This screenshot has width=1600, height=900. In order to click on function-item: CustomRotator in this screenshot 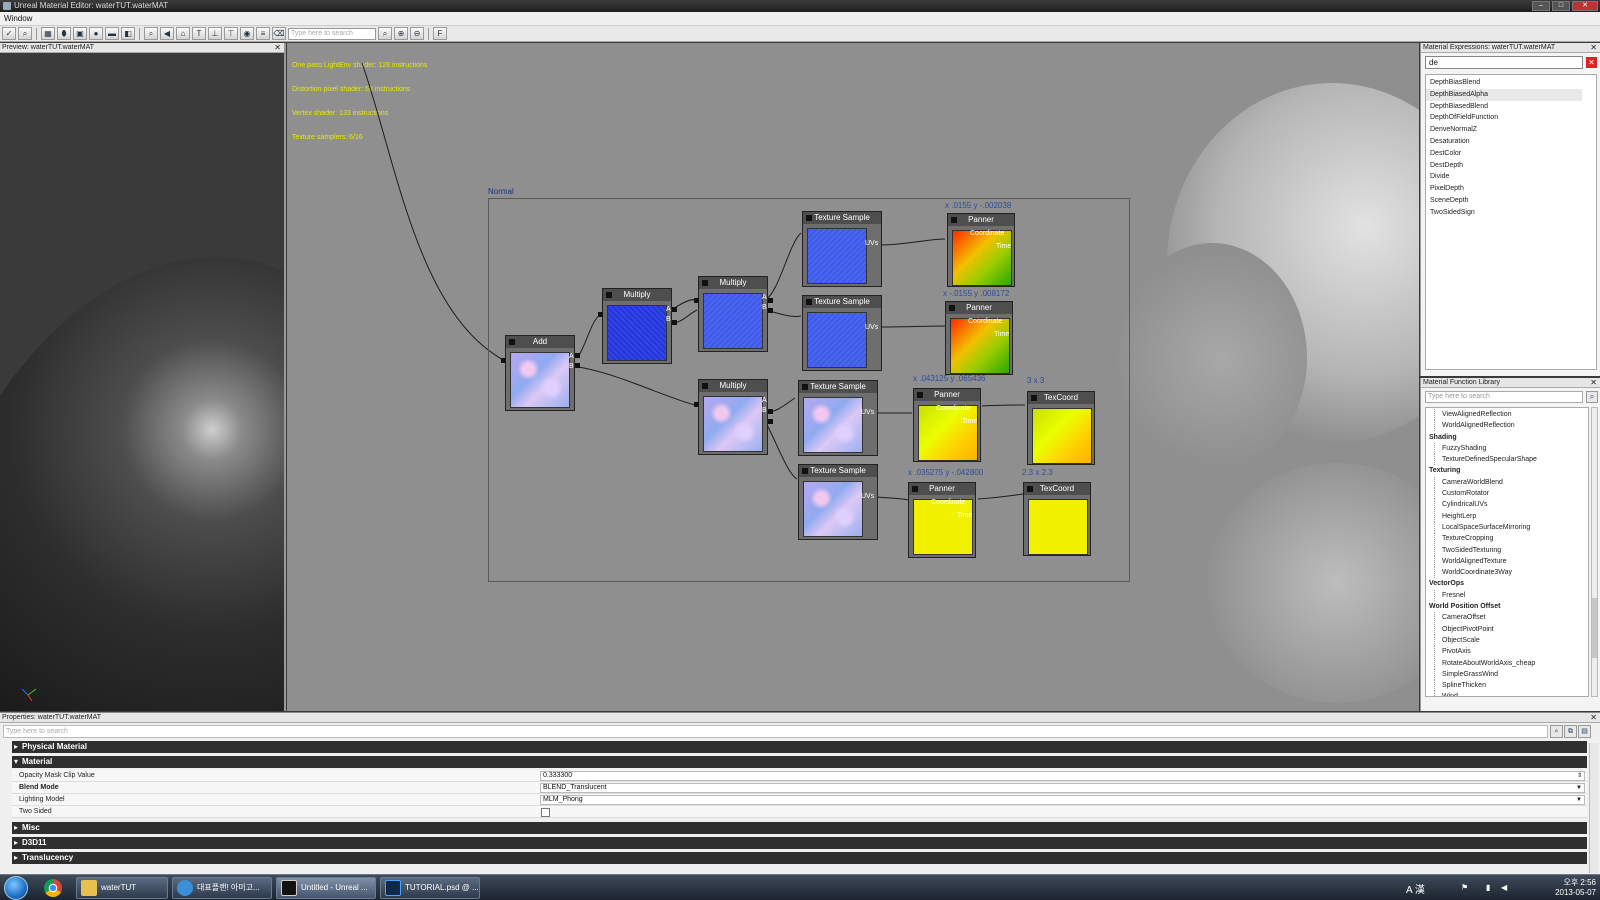, I will do `click(1507, 494)`.